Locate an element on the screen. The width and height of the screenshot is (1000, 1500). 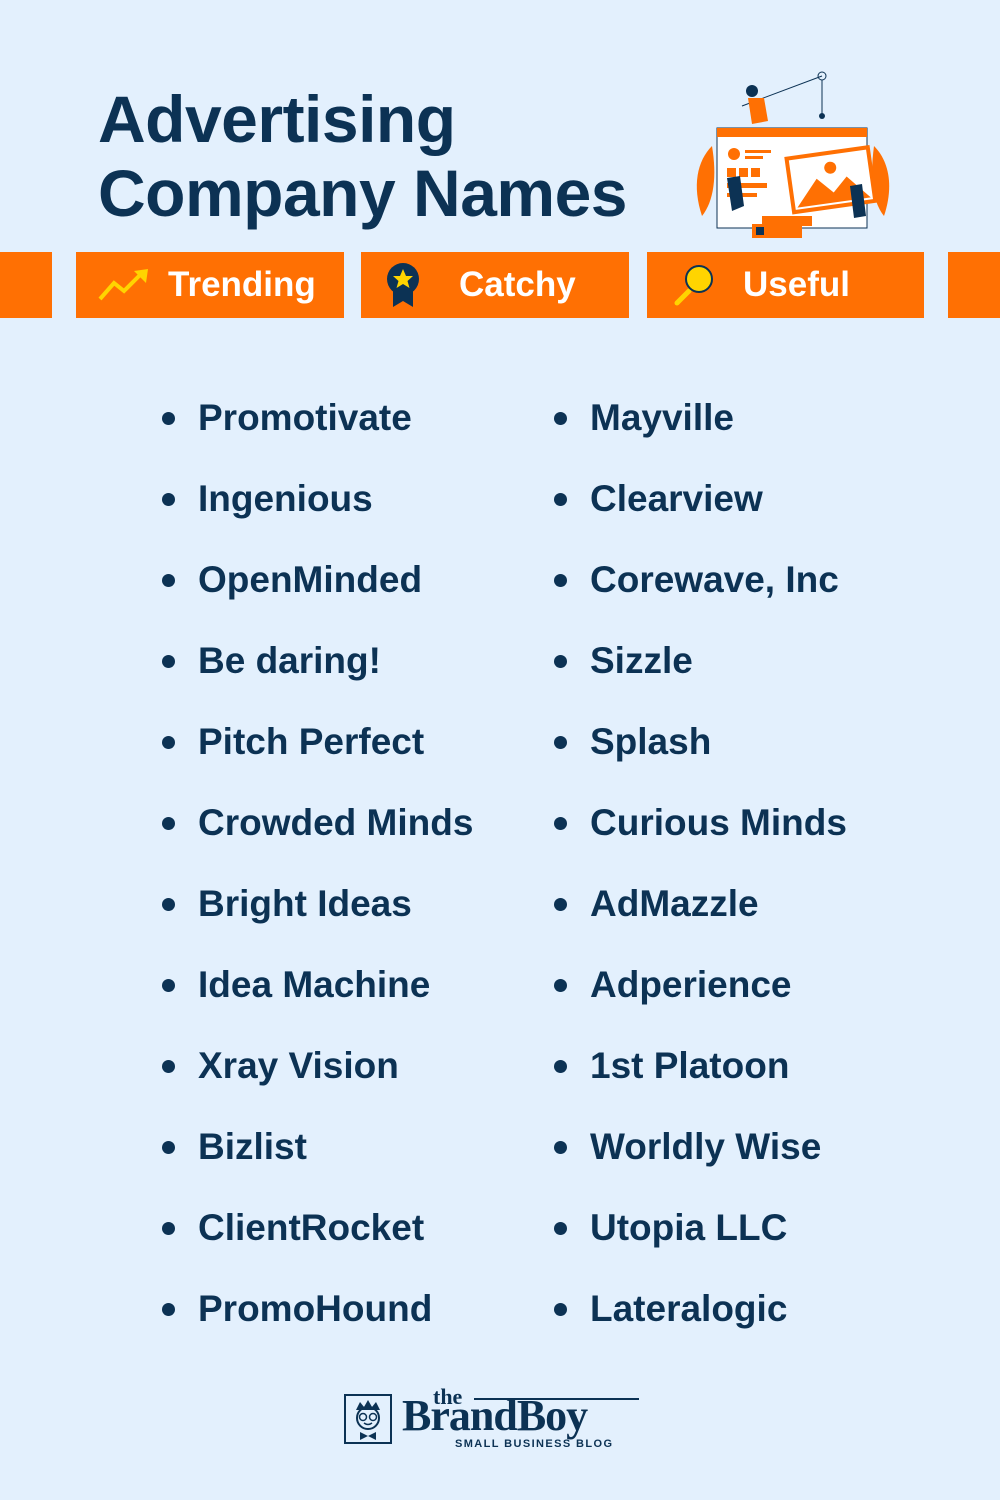
list-item: Lateralogic is located at coordinates (700, 1323).